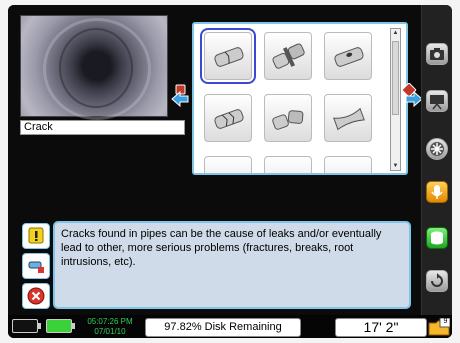  I want to click on battery-1-icon, so click(26, 326).